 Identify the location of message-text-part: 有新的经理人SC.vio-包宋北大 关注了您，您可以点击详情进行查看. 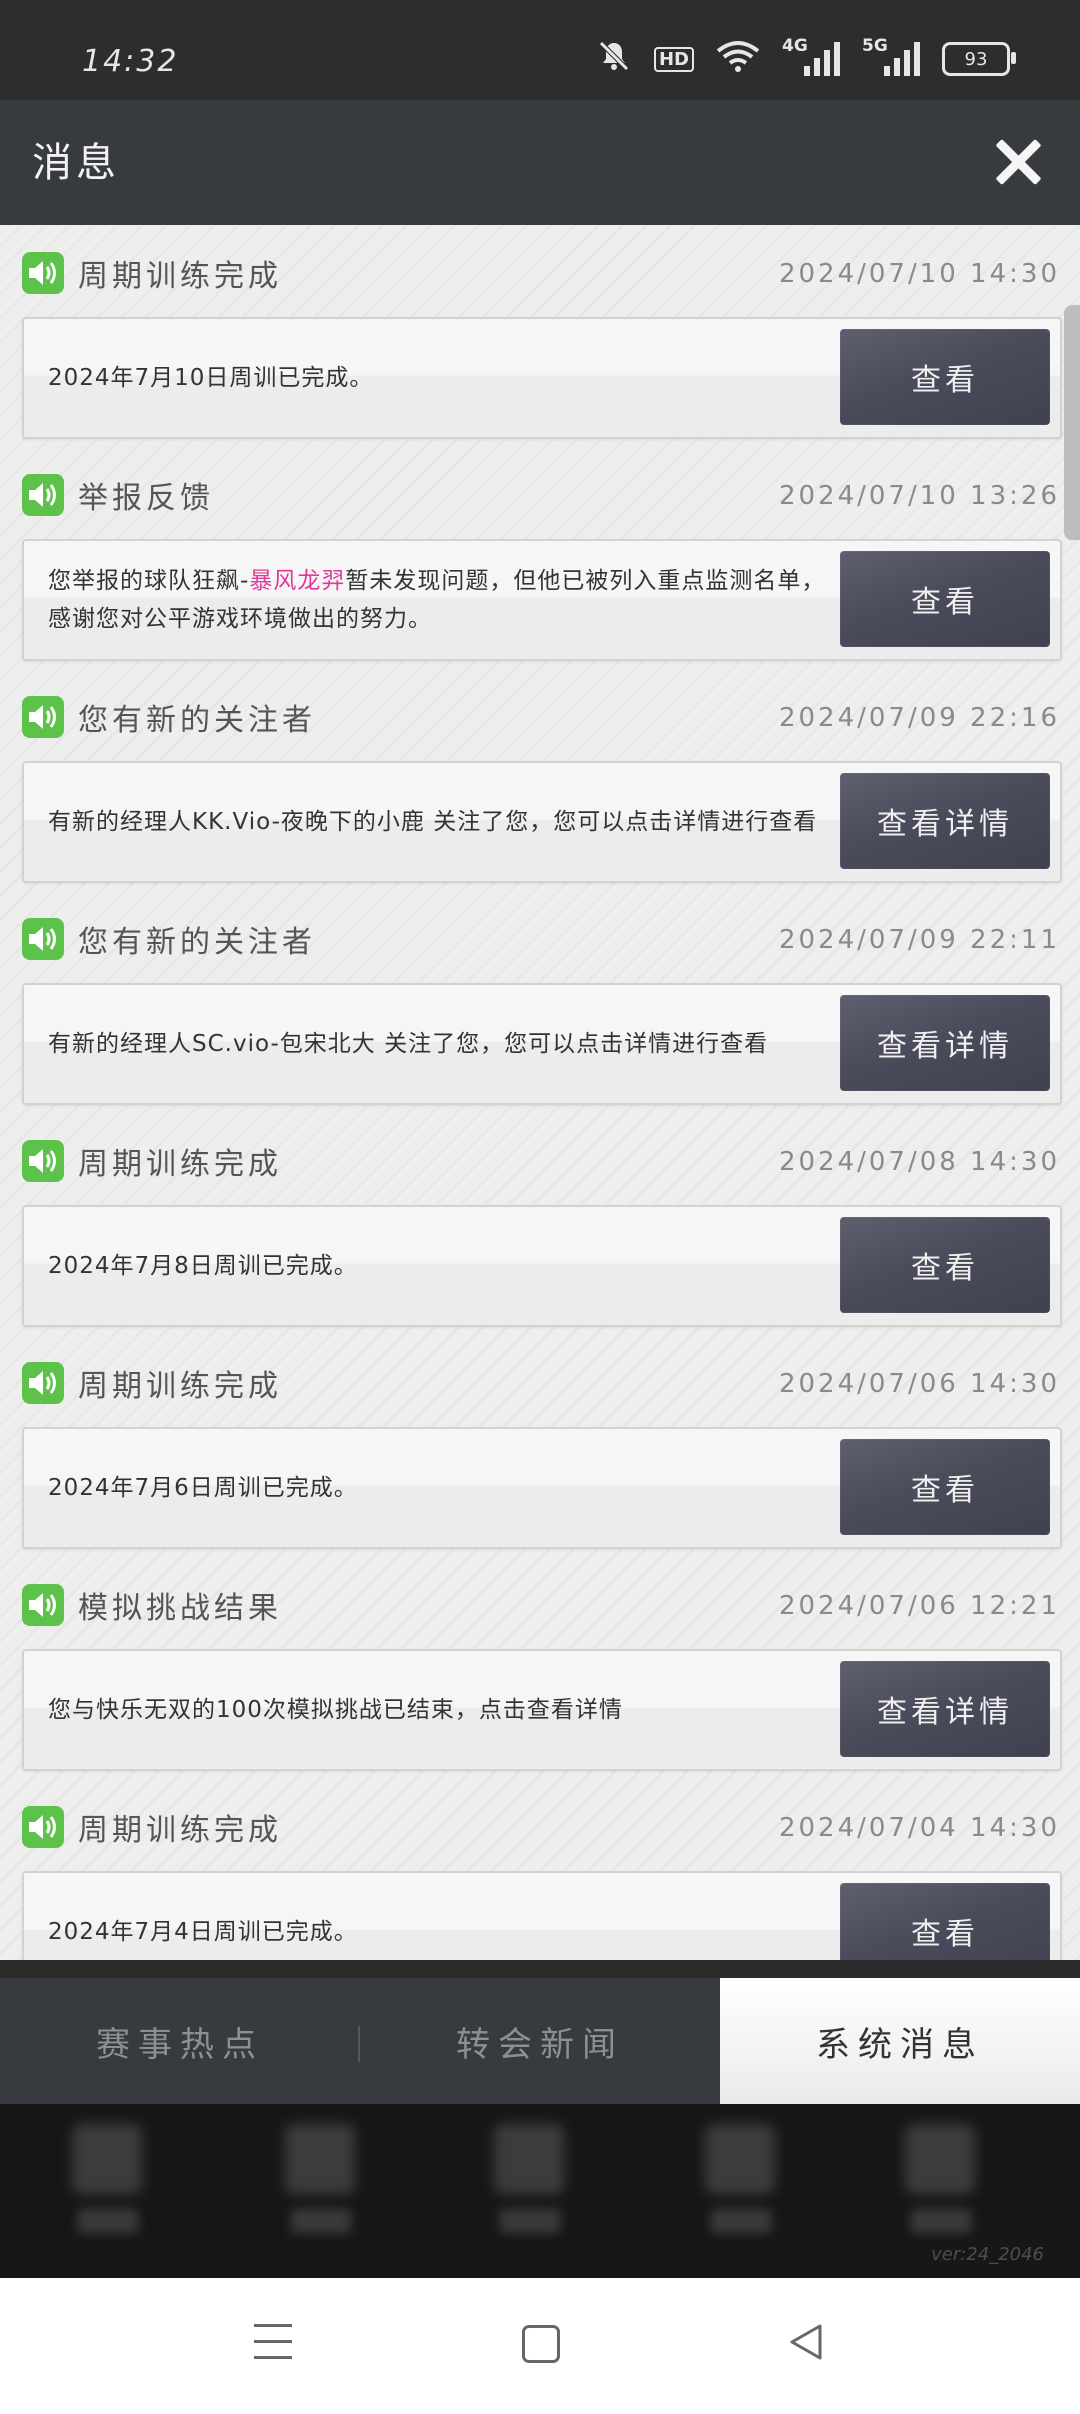
(408, 1044).